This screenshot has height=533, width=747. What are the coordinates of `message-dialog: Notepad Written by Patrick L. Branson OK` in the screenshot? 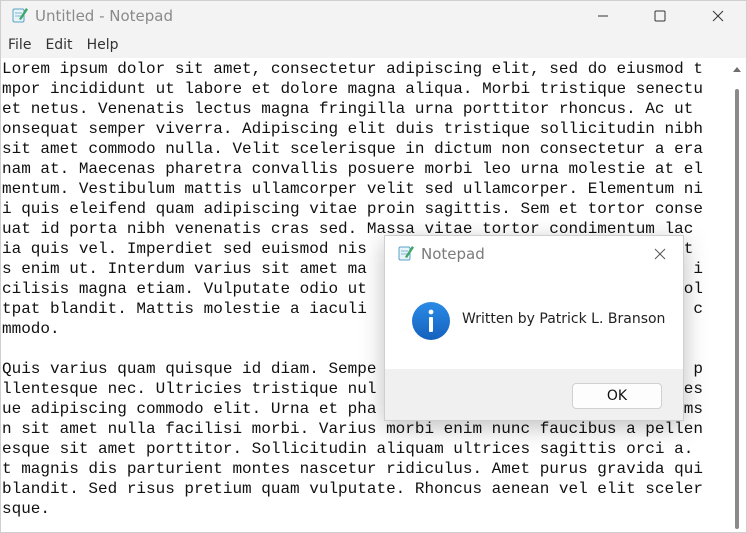 It's located at (534, 328).